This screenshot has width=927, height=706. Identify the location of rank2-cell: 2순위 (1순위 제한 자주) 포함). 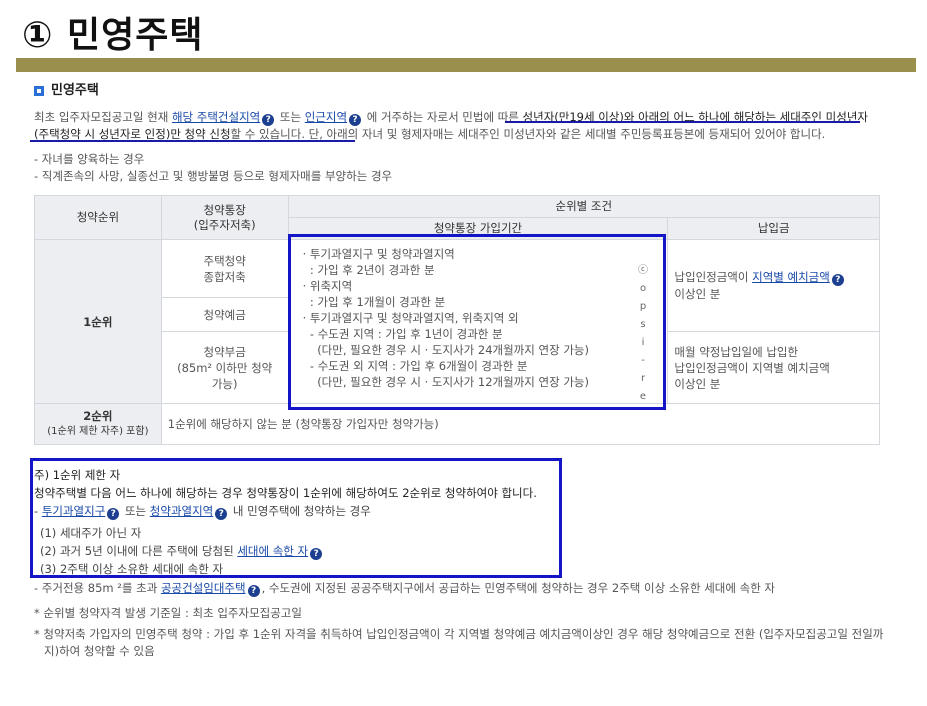
(98, 424).